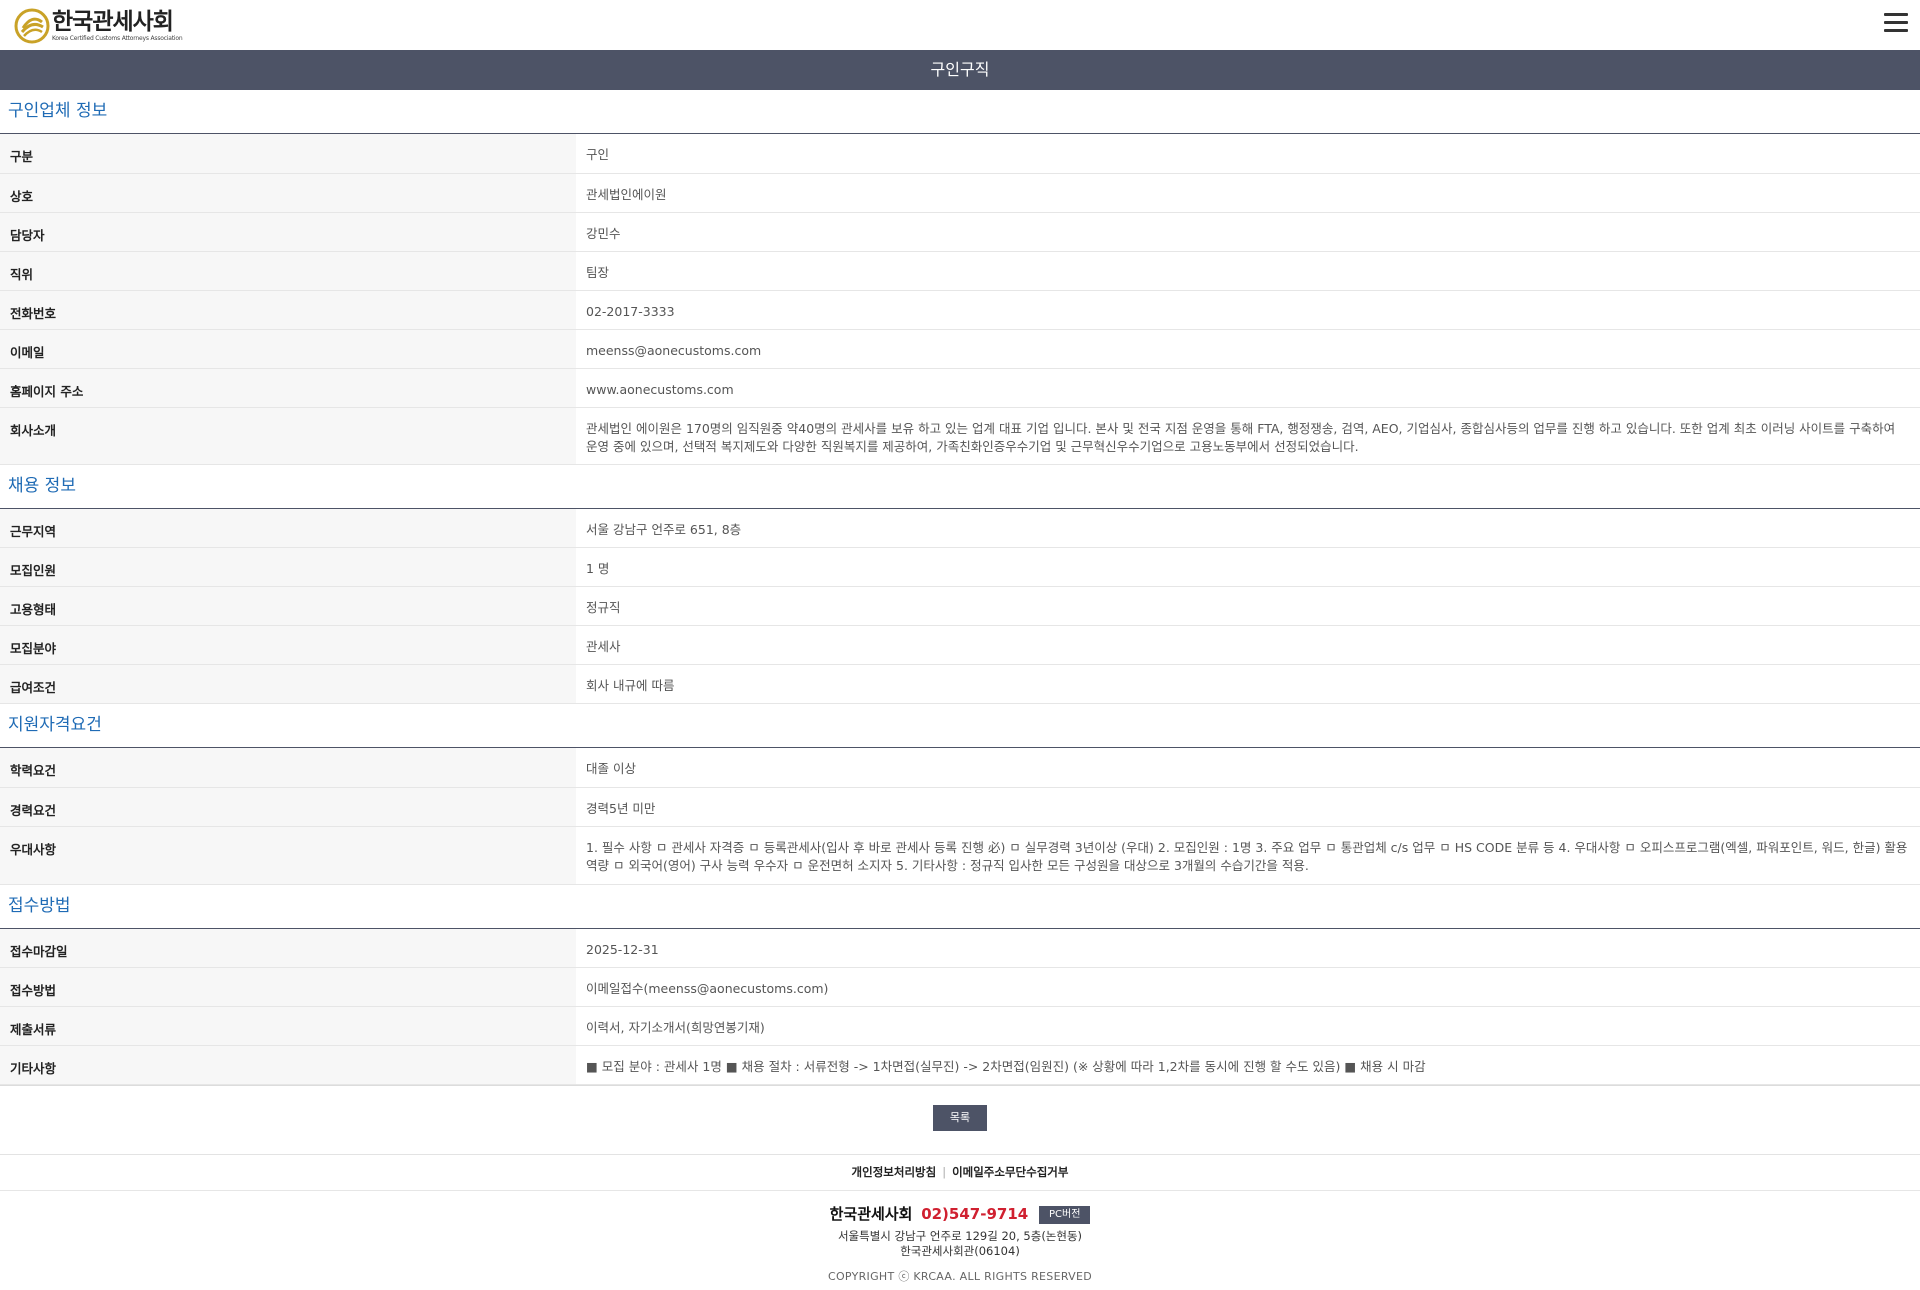 The image size is (1920, 1290). What do you see at coordinates (288, 349) in the screenshot?
I see `row-label: 이메일` at bounding box center [288, 349].